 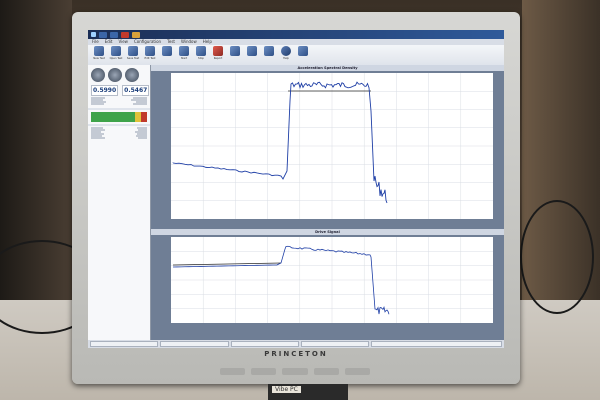 I want to click on readout-2: 0.5467, so click(x=136, y=90).